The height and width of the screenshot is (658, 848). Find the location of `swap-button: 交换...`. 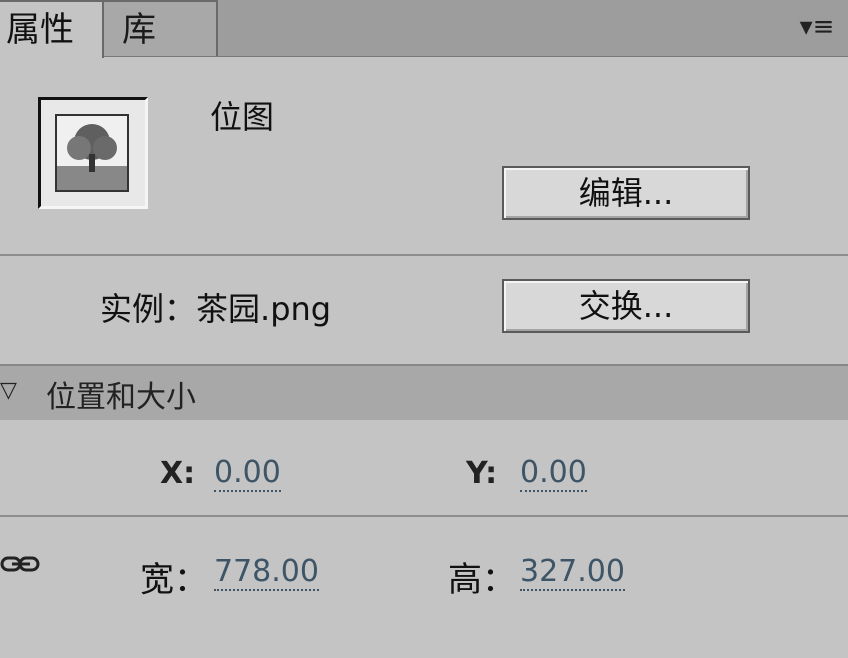

swap-button: 交换... is located at coordinates (626, 306).